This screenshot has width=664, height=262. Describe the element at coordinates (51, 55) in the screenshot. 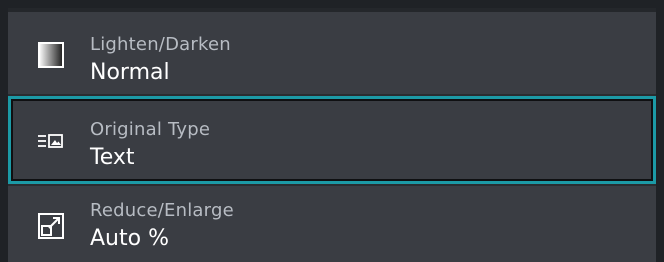

I see `lighten-darken-icon` at that location.